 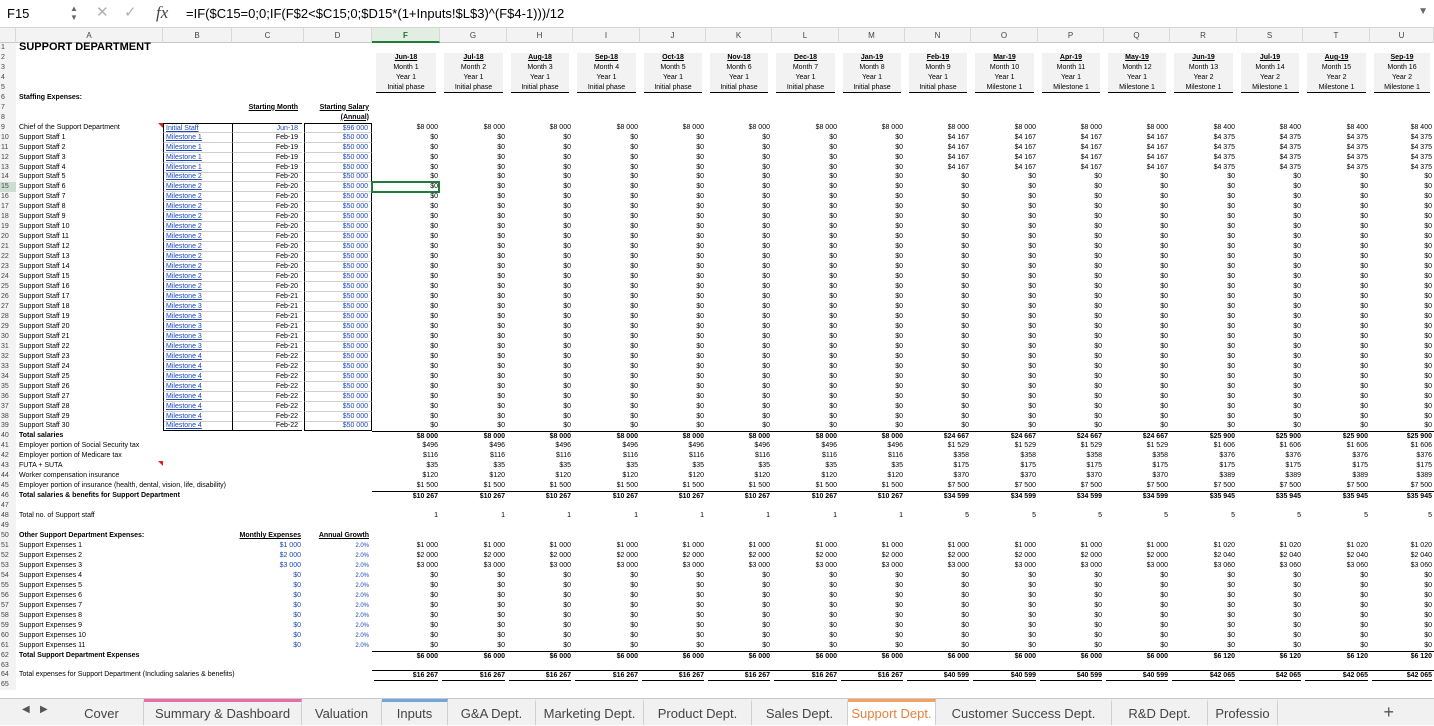 What do you see at coordinates (1270, 35) in the screenshot?
I see `column-header-s: S` at bounding box center [1270, 35].